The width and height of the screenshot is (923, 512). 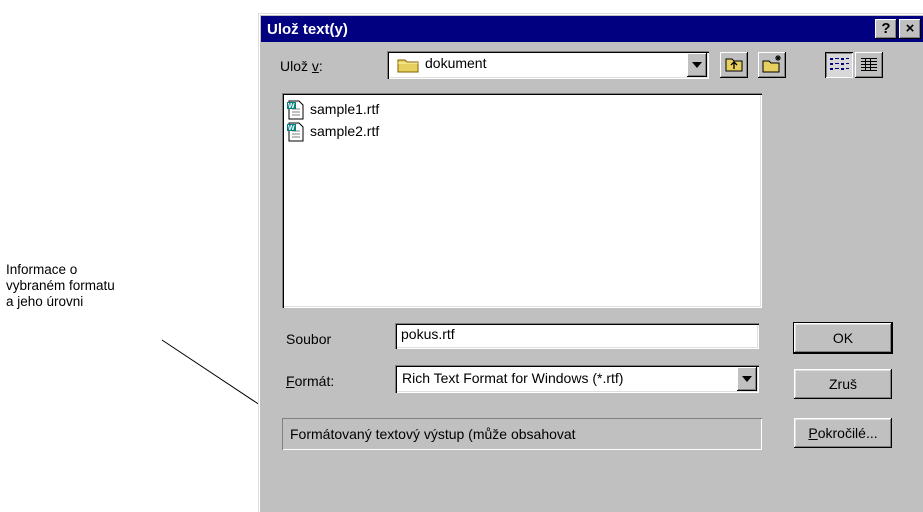 What do you see at coordinates (548, 65) in the screenshot?
I see `save-in-combo: dokument` at bounding box center [548, 65].